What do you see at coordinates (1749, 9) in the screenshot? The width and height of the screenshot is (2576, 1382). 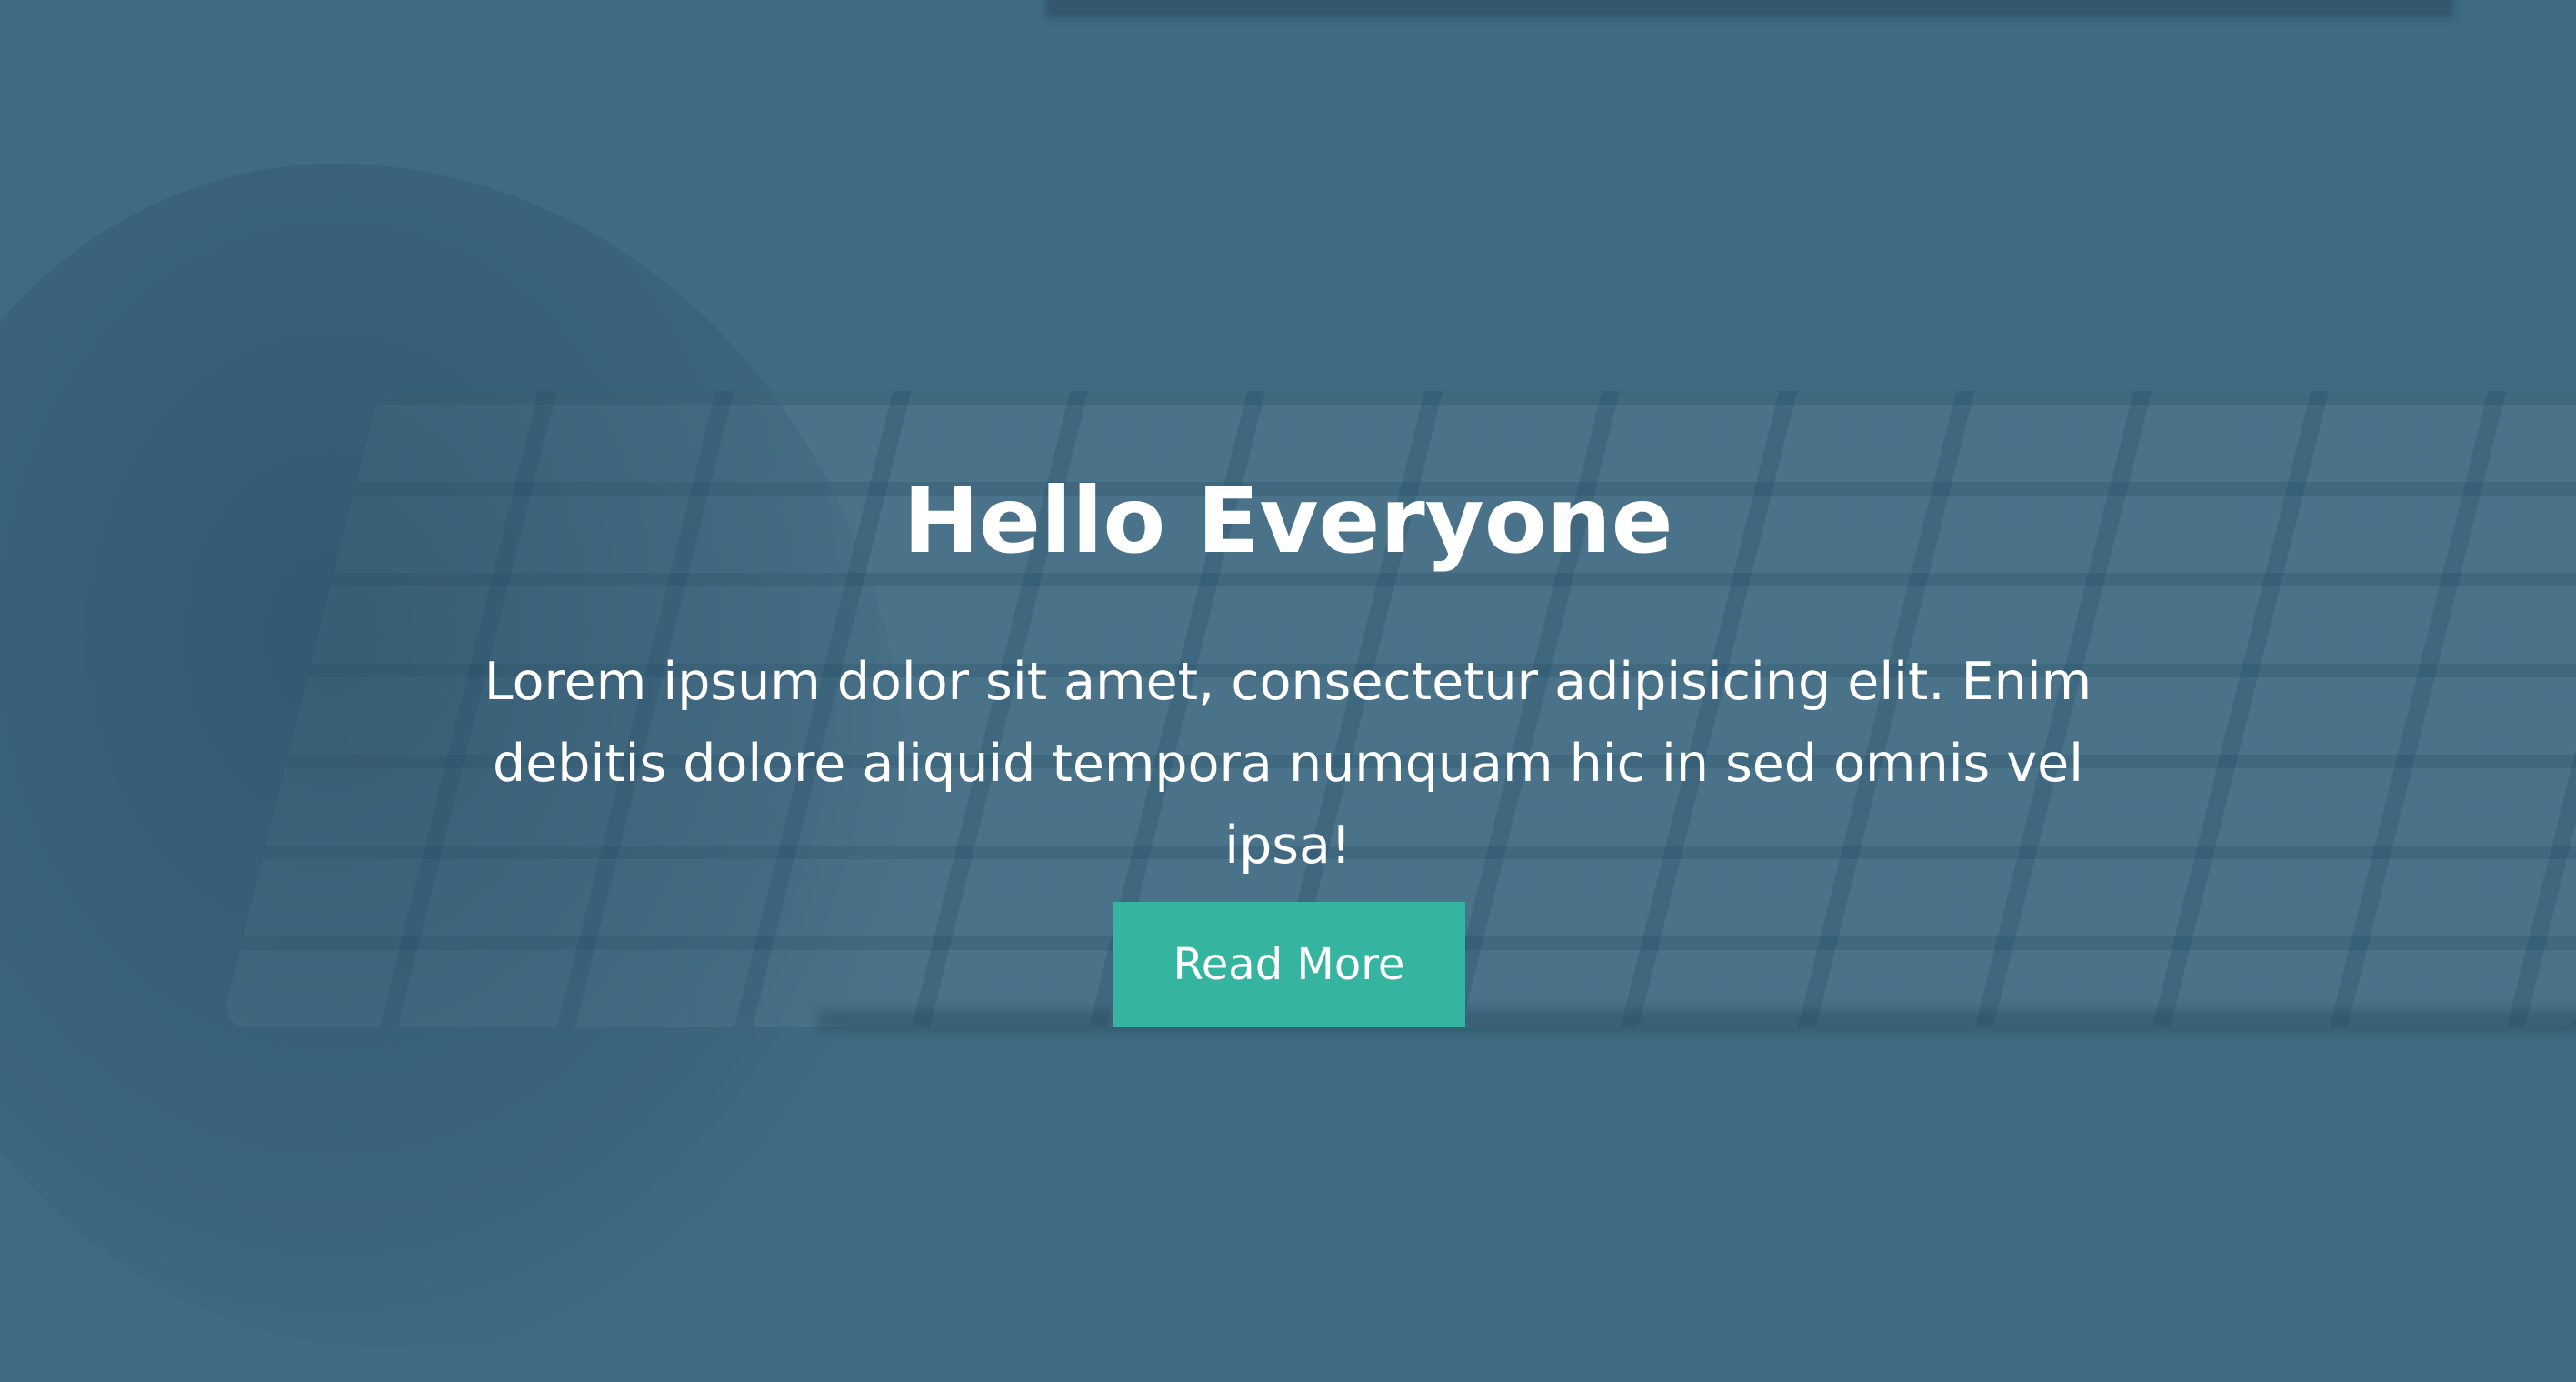 I see `background-monitor-edge` at bounding box center [1749, 9].